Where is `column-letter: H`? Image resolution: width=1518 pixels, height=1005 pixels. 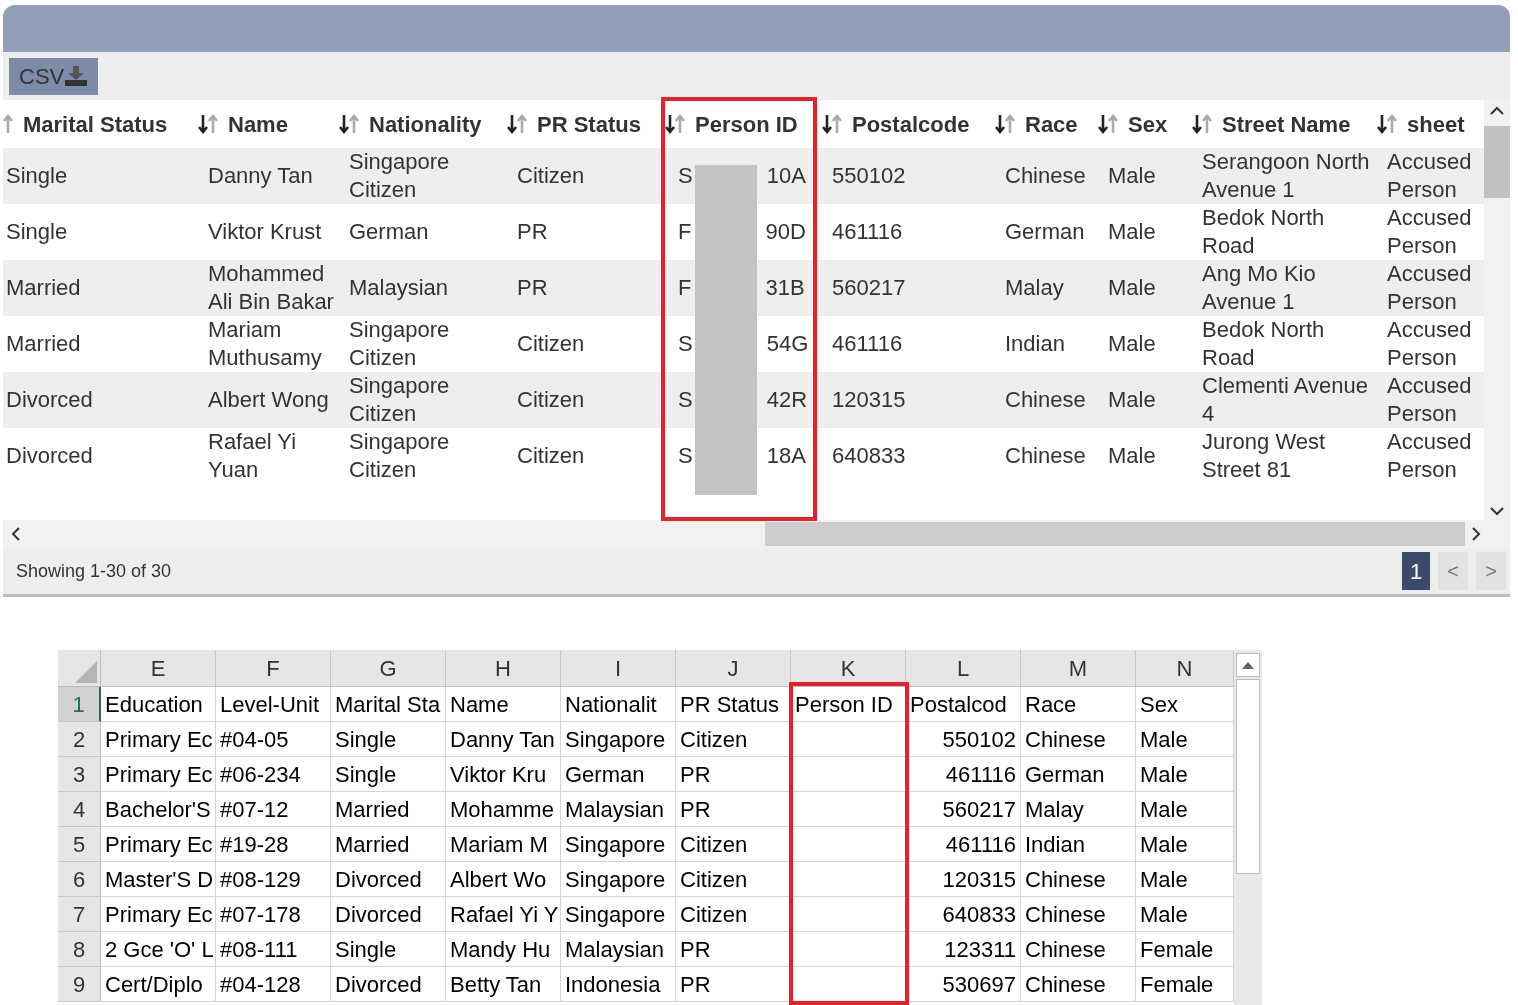
column-letter: H is located at coordinates (503, 668).